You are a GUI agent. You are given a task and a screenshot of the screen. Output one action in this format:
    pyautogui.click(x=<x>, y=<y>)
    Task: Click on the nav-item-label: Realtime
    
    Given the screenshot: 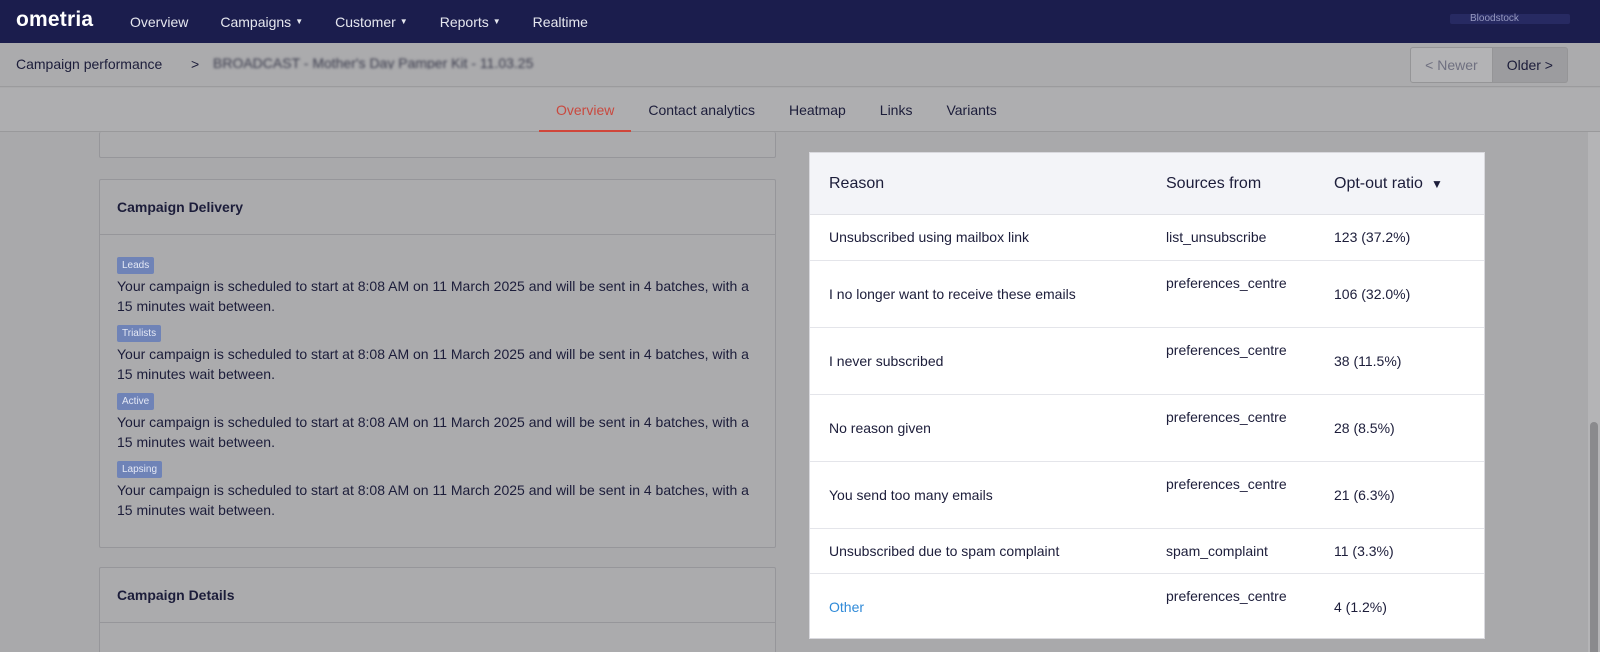 What is the action you would take?
    pyautogui.click(x=560, y=21)
    